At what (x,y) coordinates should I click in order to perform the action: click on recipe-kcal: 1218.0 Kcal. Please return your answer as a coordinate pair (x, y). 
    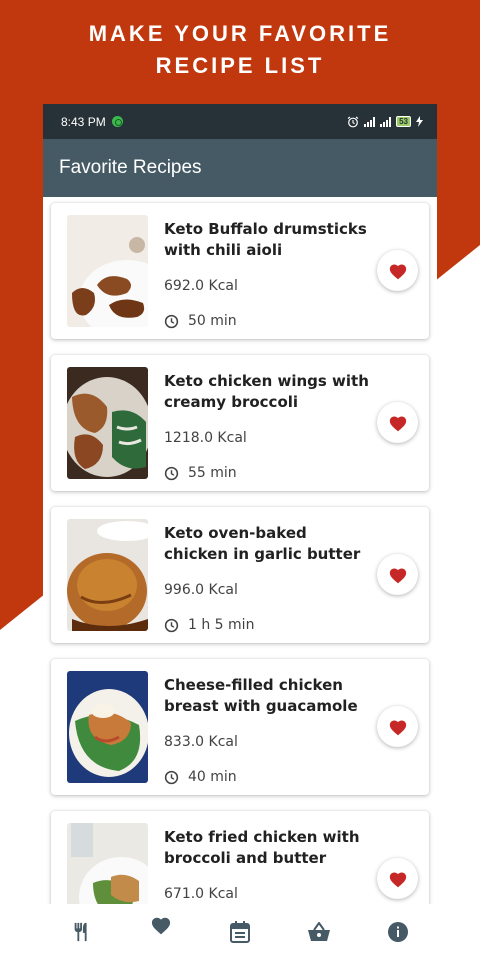
    Looking at the image, I should click on (205, 438).